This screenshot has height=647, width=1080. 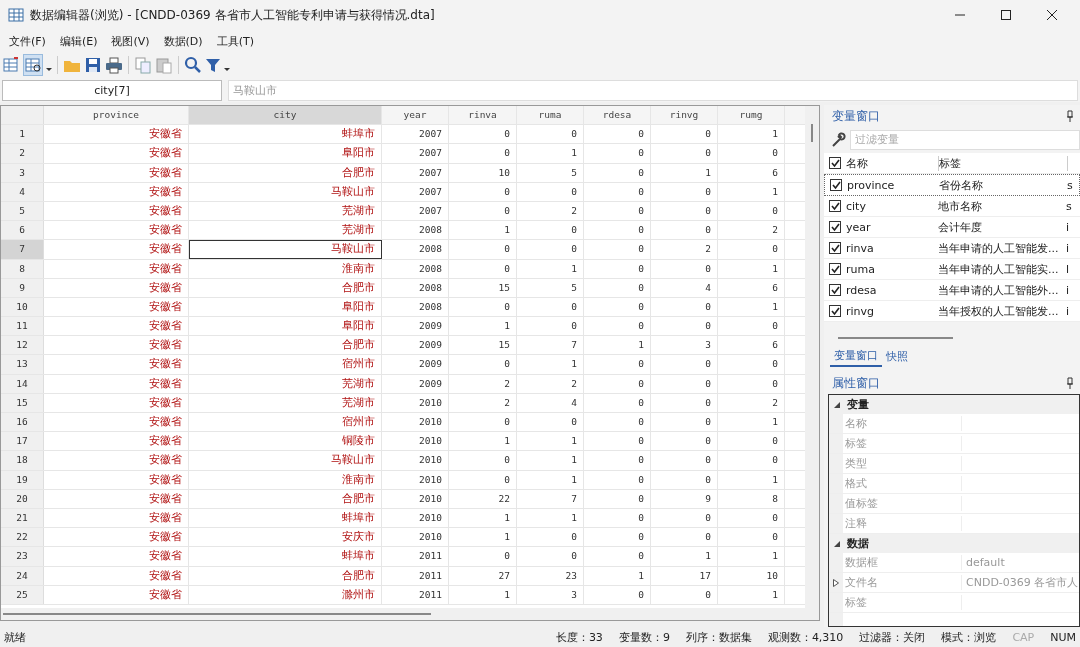 What do you see at coordinates (22, 134) in the screenshot?
I see `row-number: 1` at bounding box center [22, 134].